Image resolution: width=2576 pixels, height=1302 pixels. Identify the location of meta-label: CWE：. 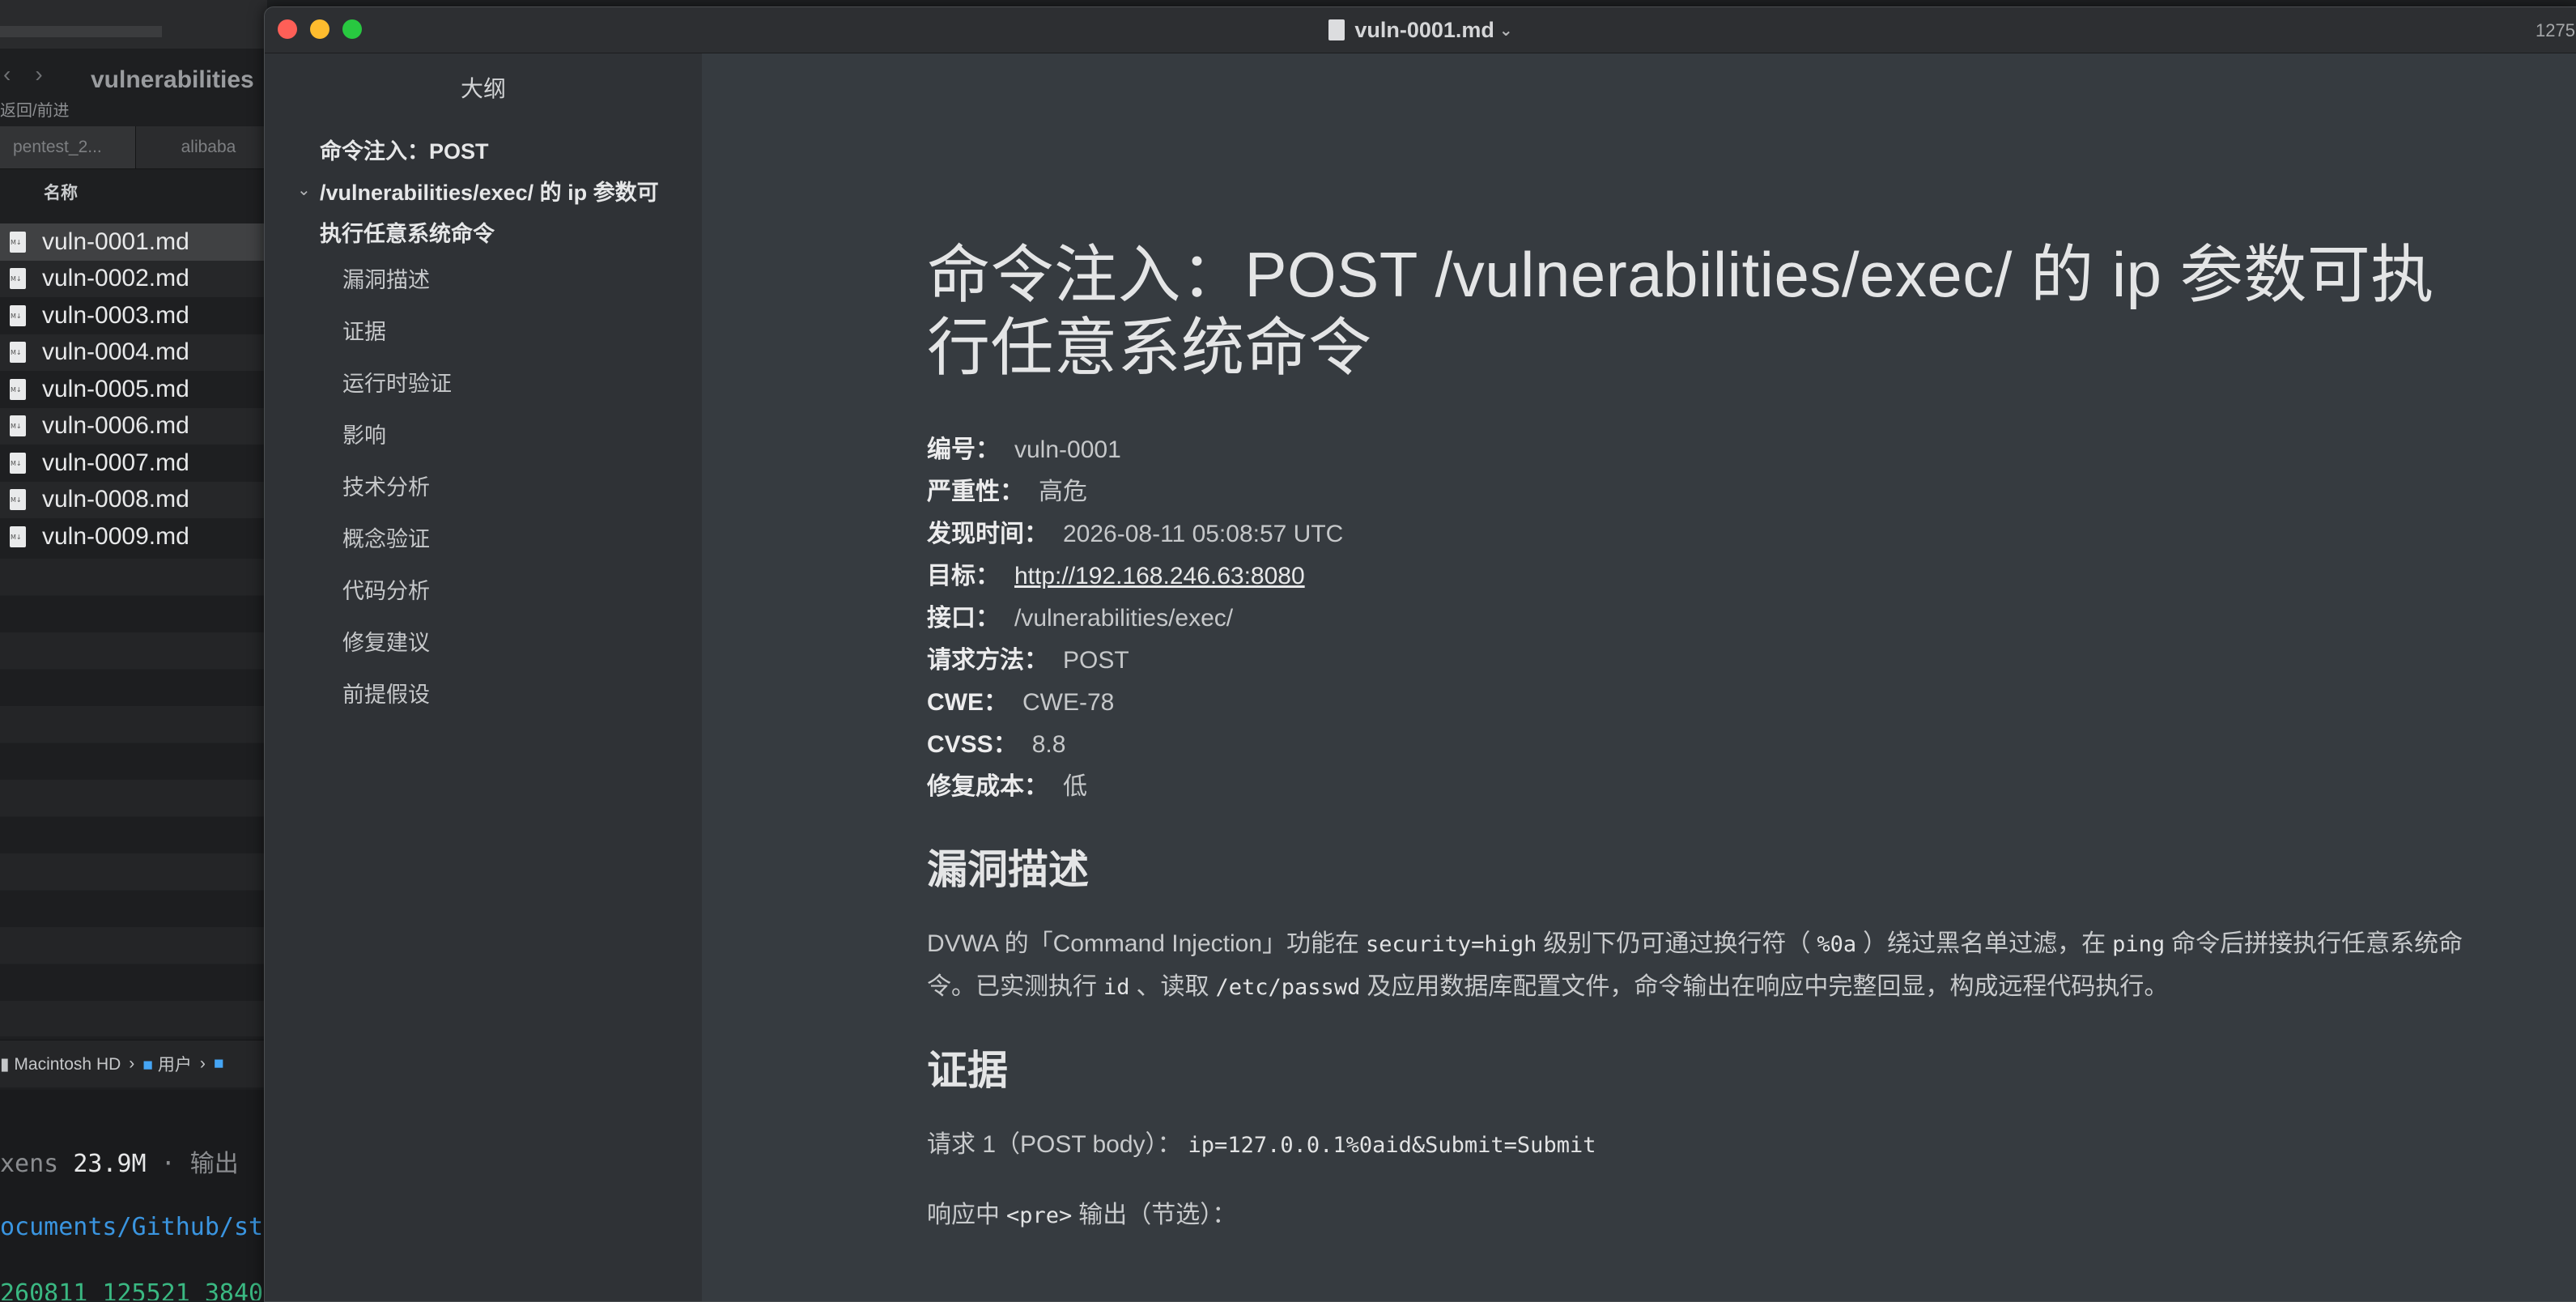
(968, 702).